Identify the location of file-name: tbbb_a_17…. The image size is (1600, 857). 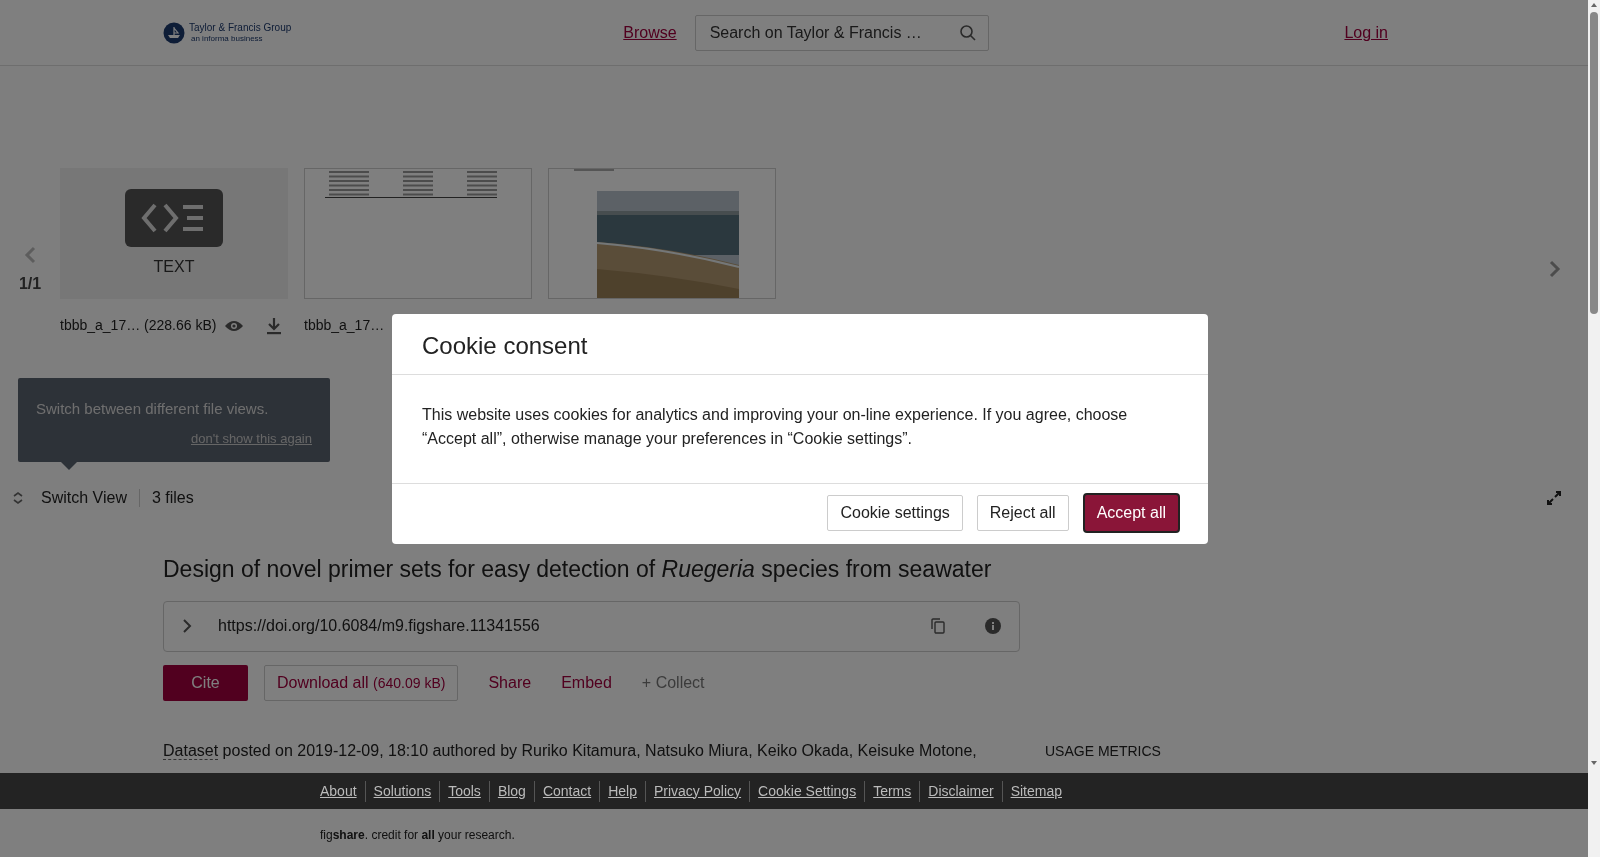
(344, 325).